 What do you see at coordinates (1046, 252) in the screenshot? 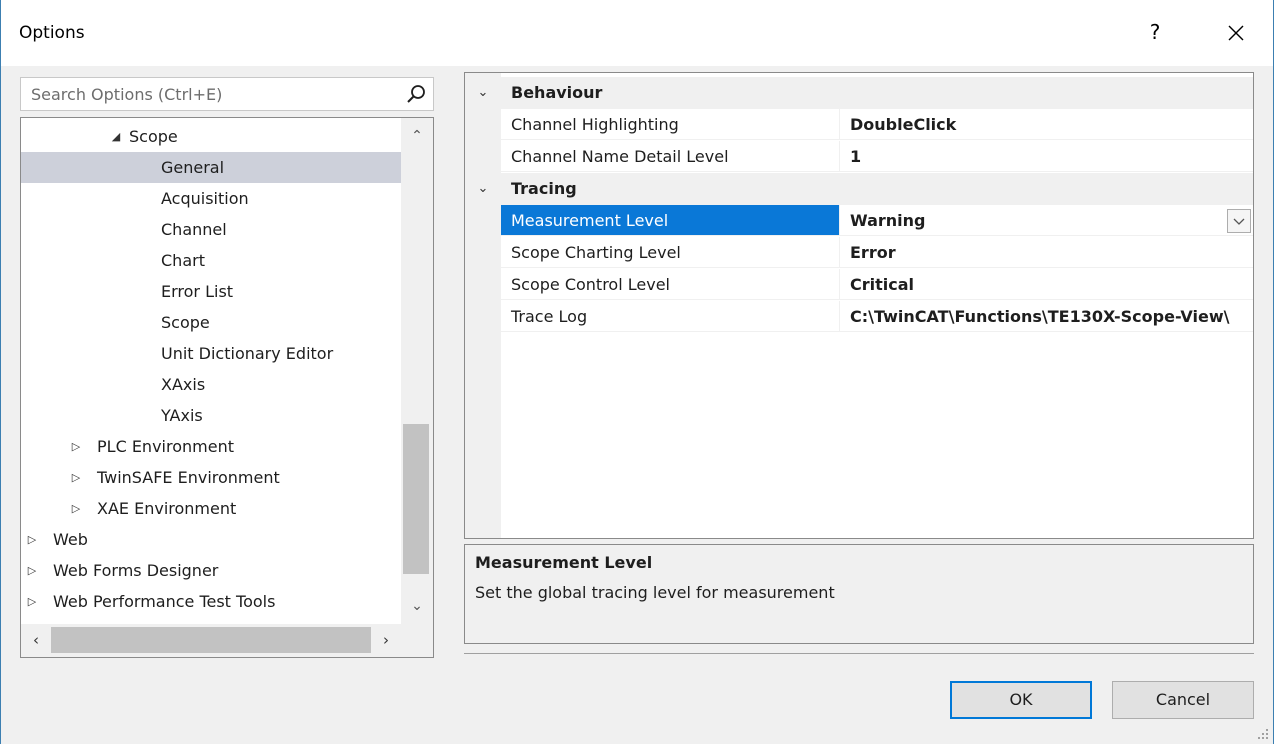
I see `property-value: Error` at bounding box center [1046, 252].